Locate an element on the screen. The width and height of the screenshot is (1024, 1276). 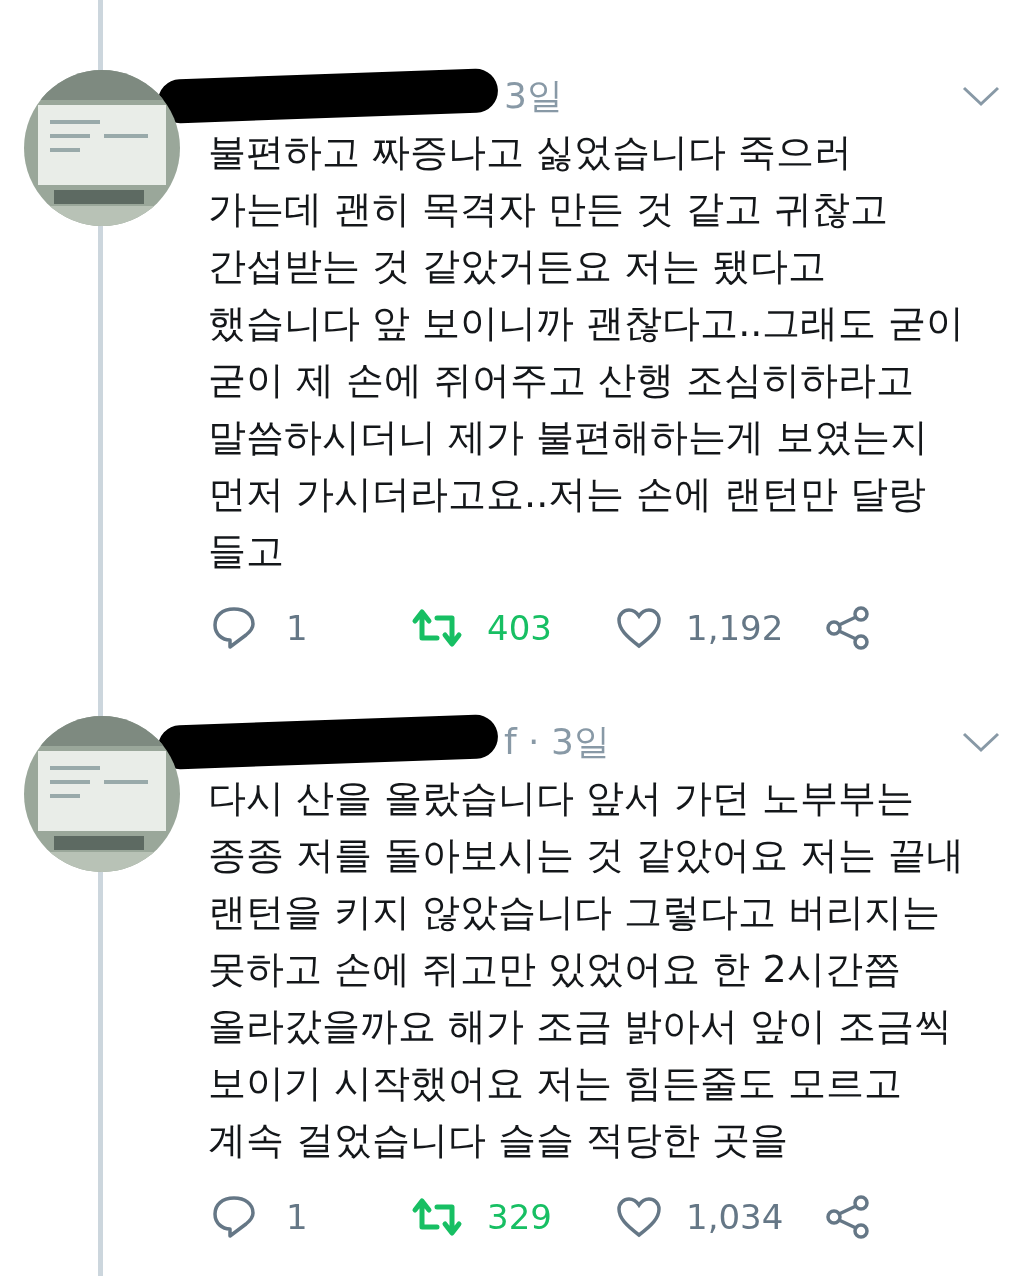
tweet-timestamp: f · 3일 is located at coordinates (557, 742).